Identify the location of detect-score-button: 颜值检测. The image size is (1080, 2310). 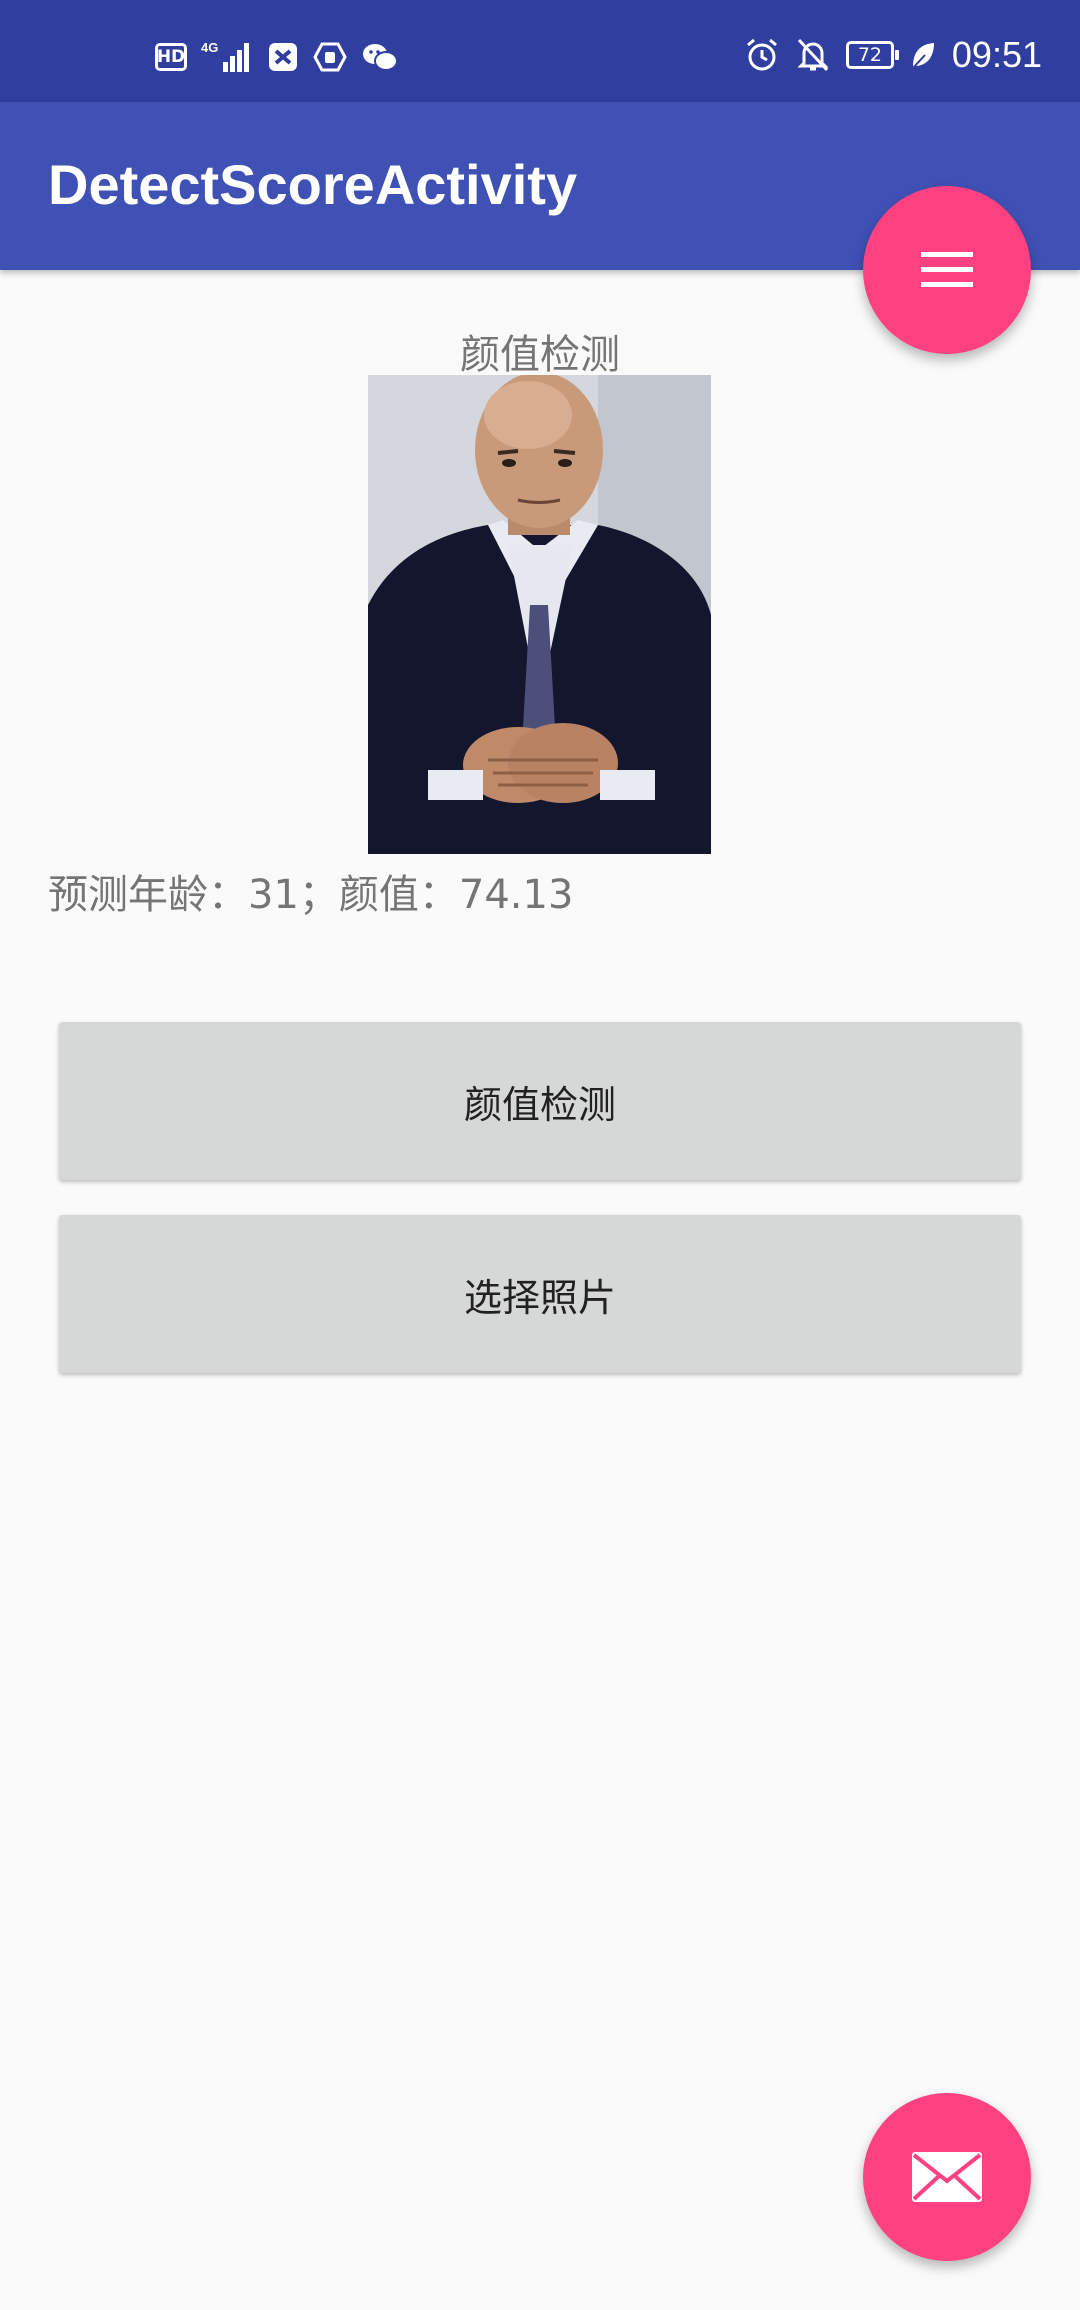
(540, 1101).